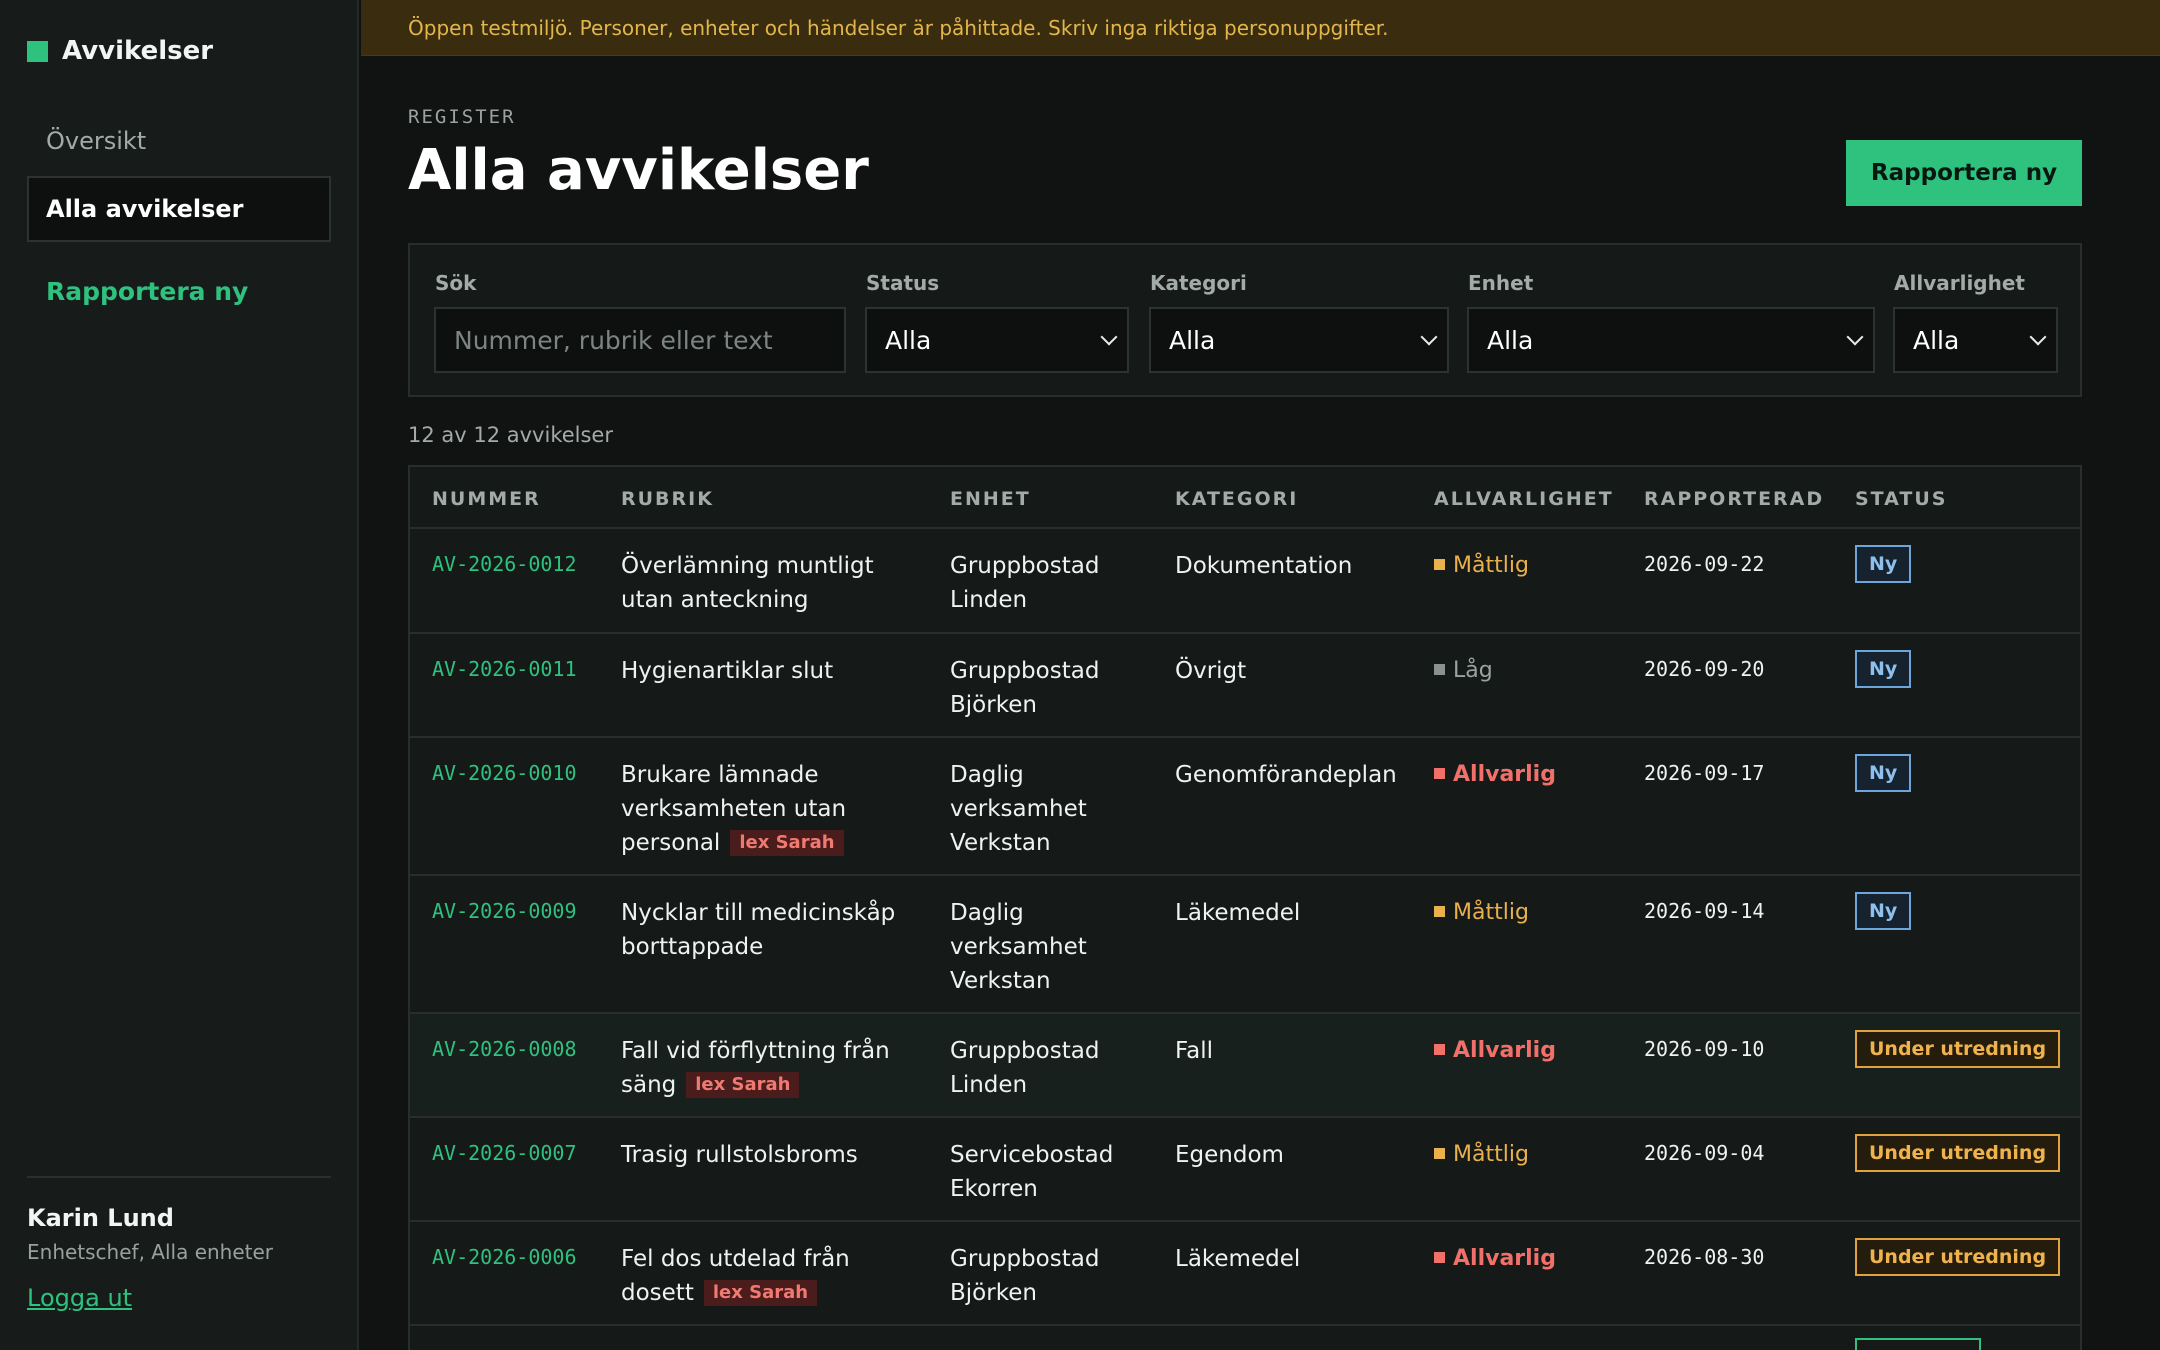 Image resolution: width=2160 pixels, height=1350 pixels. Describe the element at coordinates (735, 1259) in the screenshot. I see `title-line: Fel dos utdelad från` at that location.